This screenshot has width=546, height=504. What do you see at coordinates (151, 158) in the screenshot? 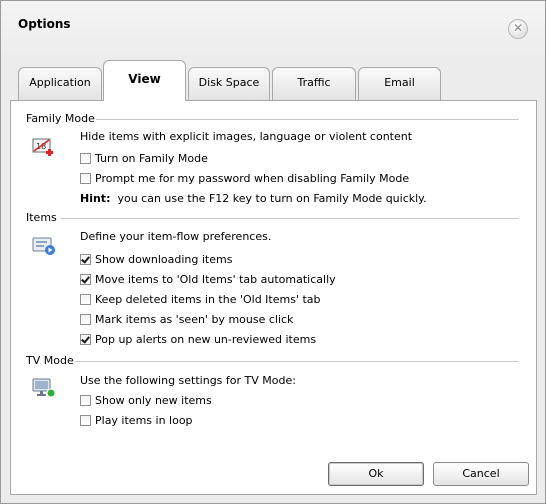
I see `turn-on-family-mode-label: Turn on Family Mode` at bounding box center [151, 158].